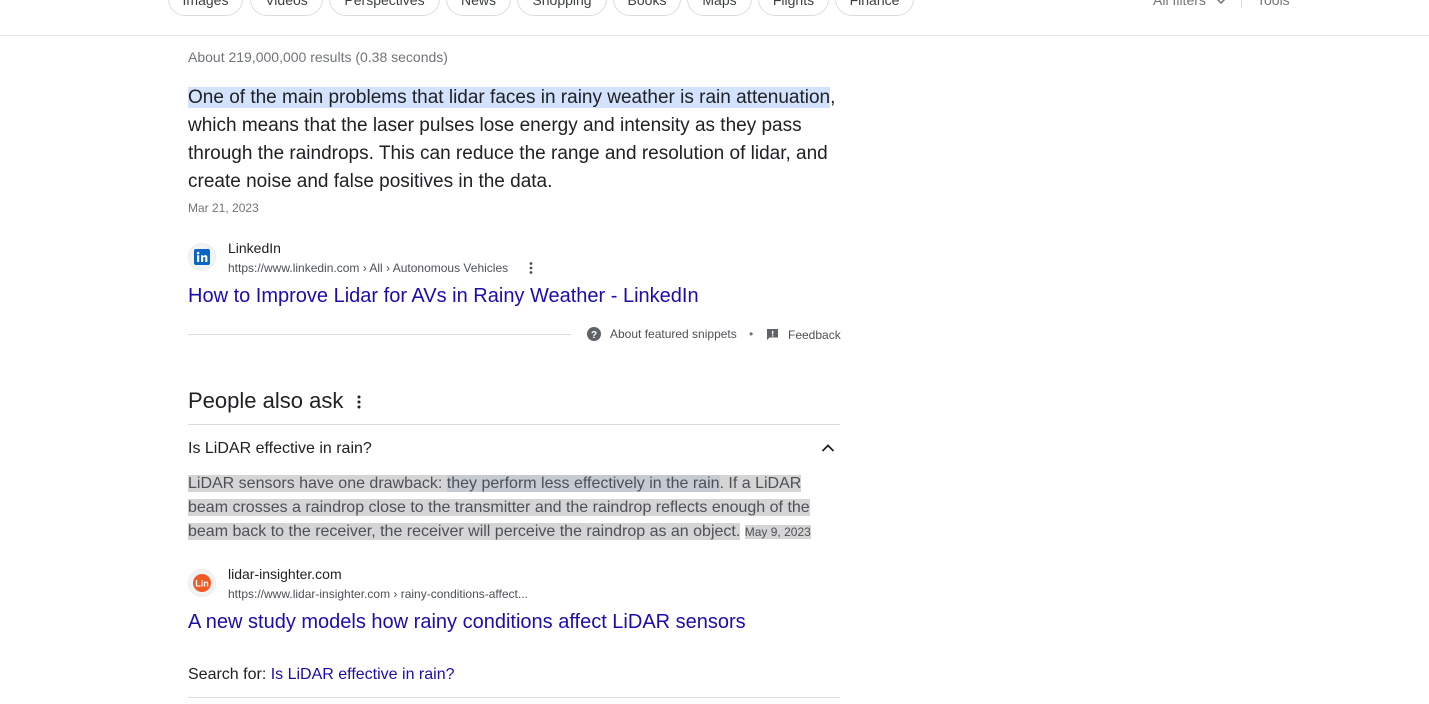 This screenshot has width=1429, height=704. What do you see at coordinates (719, 8) in the screenshot?
I see `tab-maps: Maps` at bounding box center [719, 8].